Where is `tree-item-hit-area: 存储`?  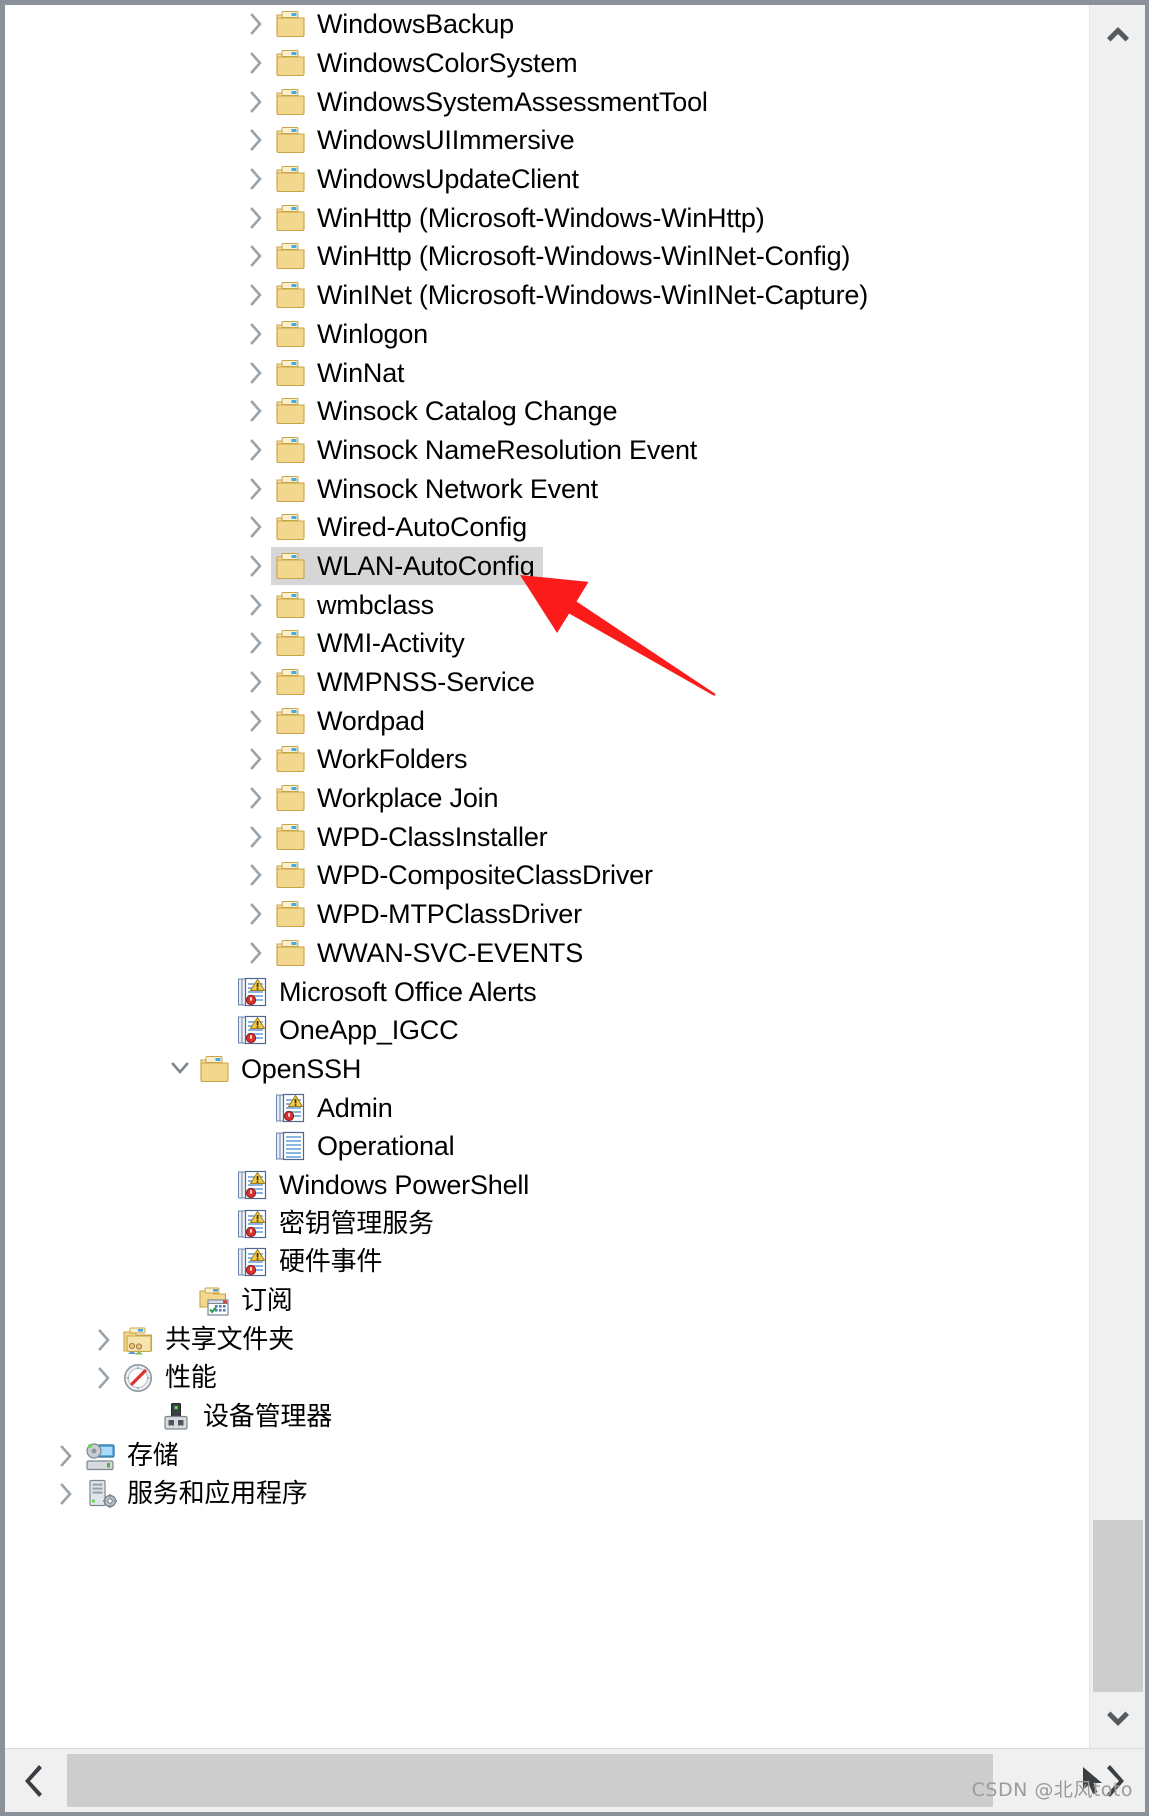
tree-item-hit-area: 存储 is located at coordinates (134, 1456).